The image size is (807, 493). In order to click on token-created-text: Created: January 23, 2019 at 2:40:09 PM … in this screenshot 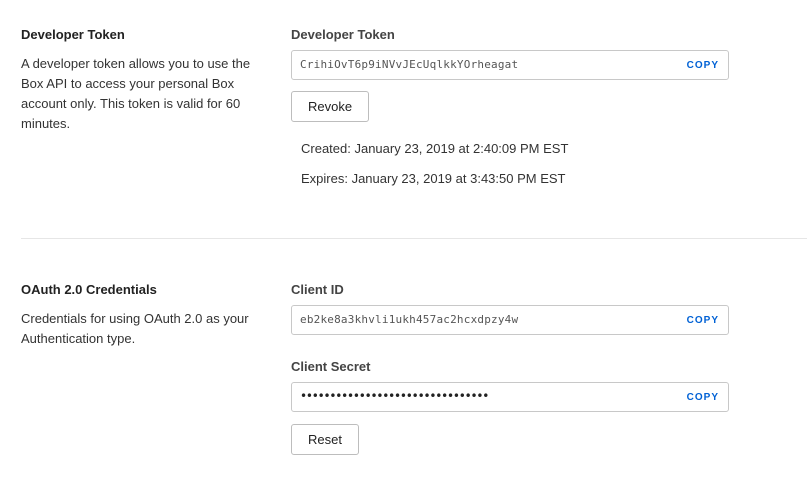, I will do `click(435, 148)`.